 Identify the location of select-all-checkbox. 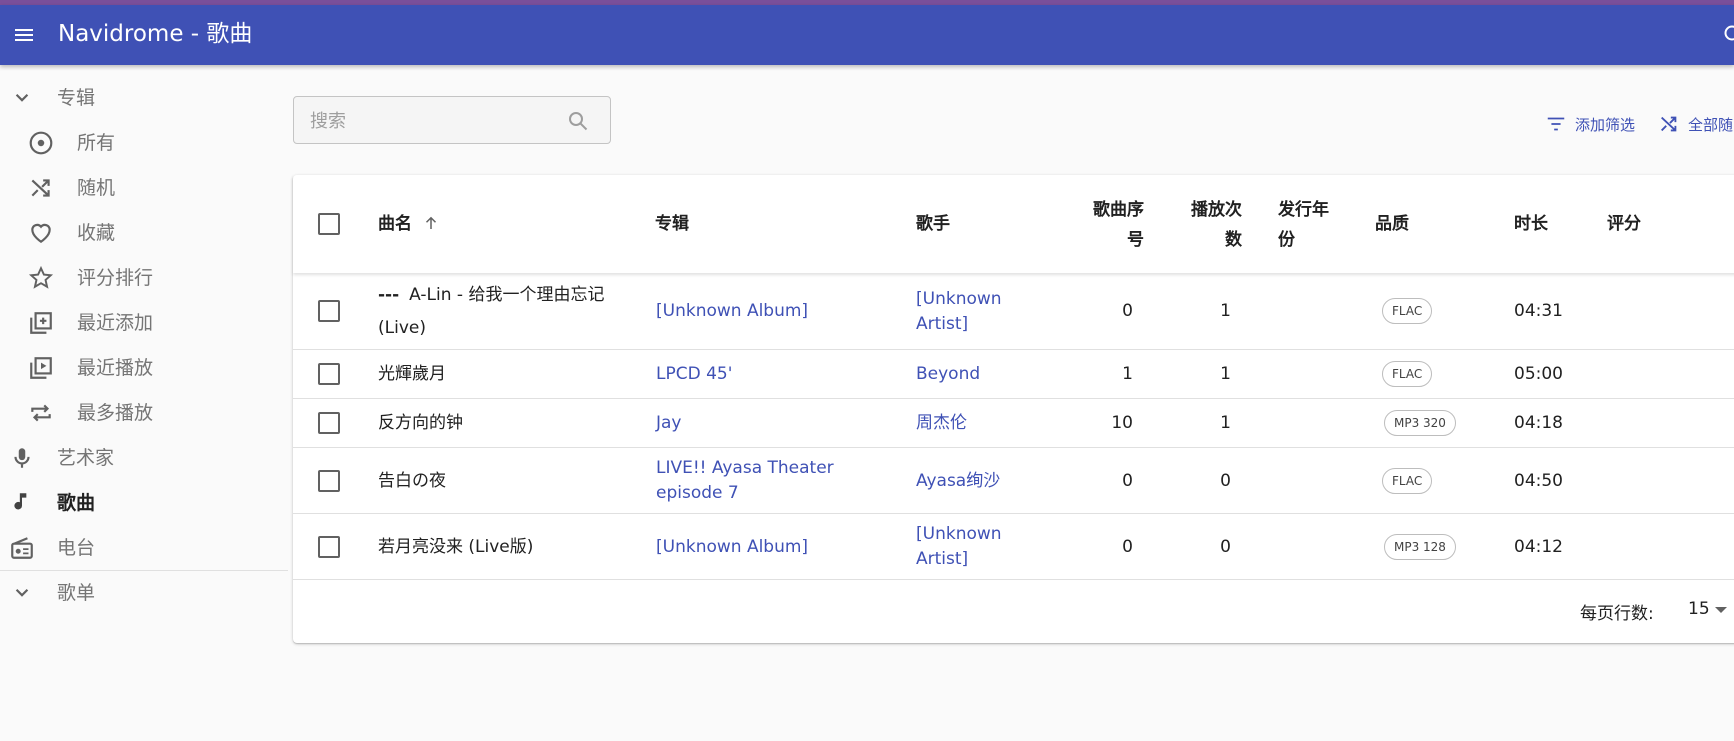
(329, 224).